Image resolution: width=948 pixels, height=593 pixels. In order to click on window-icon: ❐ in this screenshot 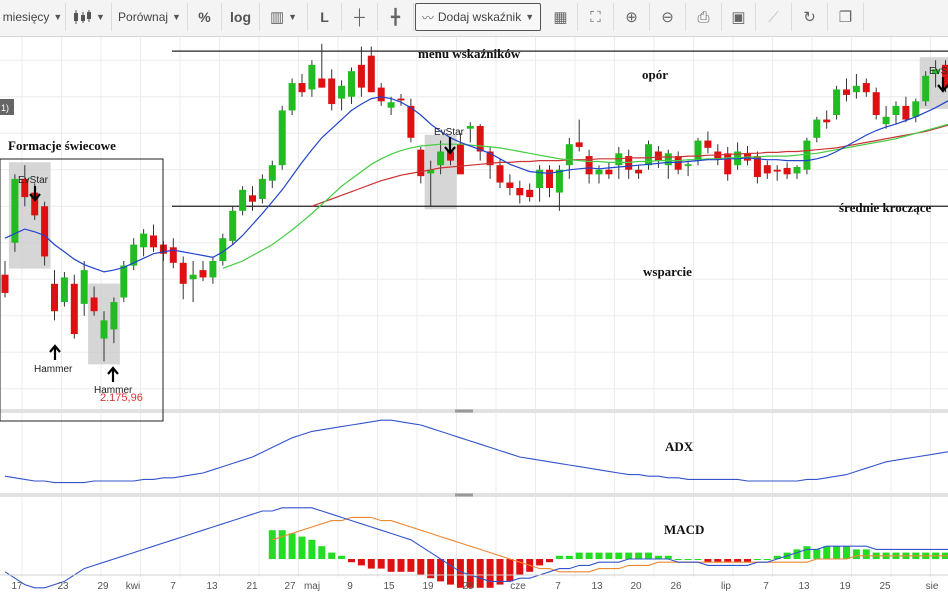, I will do `click(845, 17)`.